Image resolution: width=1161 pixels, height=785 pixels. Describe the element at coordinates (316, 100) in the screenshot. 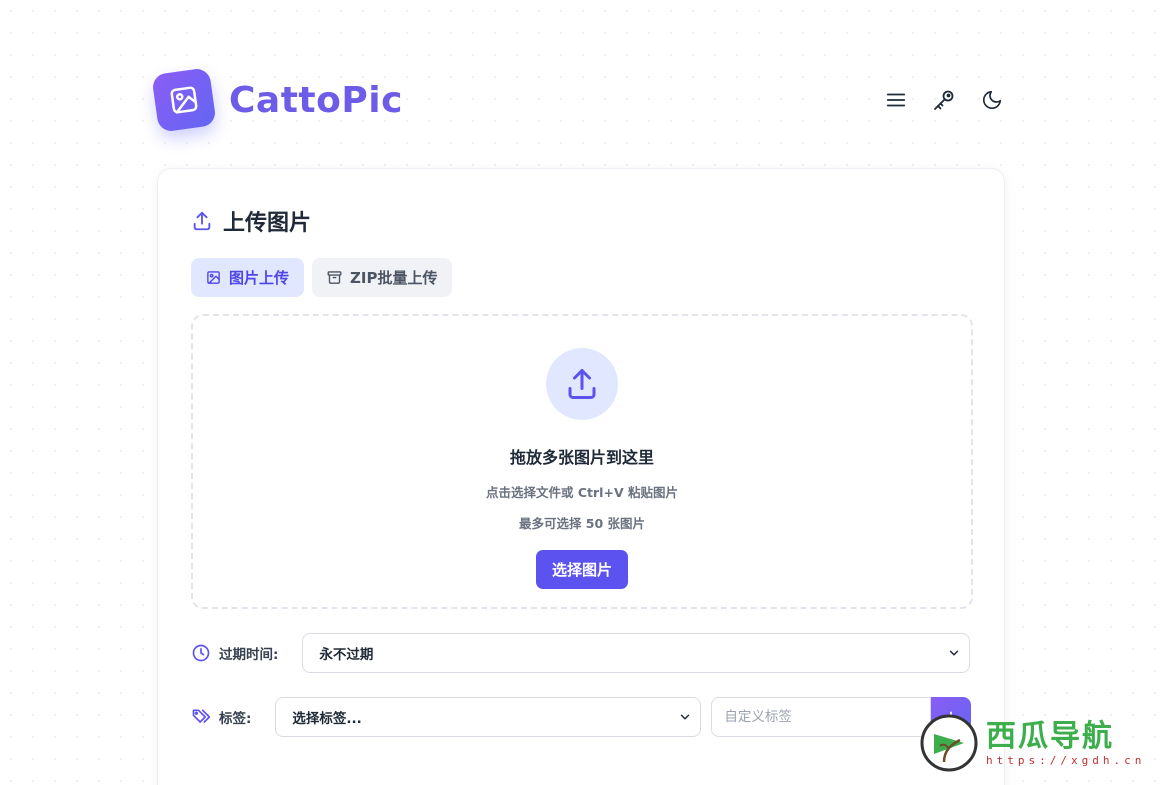

I see `brand-name: CattoPic` at that location.